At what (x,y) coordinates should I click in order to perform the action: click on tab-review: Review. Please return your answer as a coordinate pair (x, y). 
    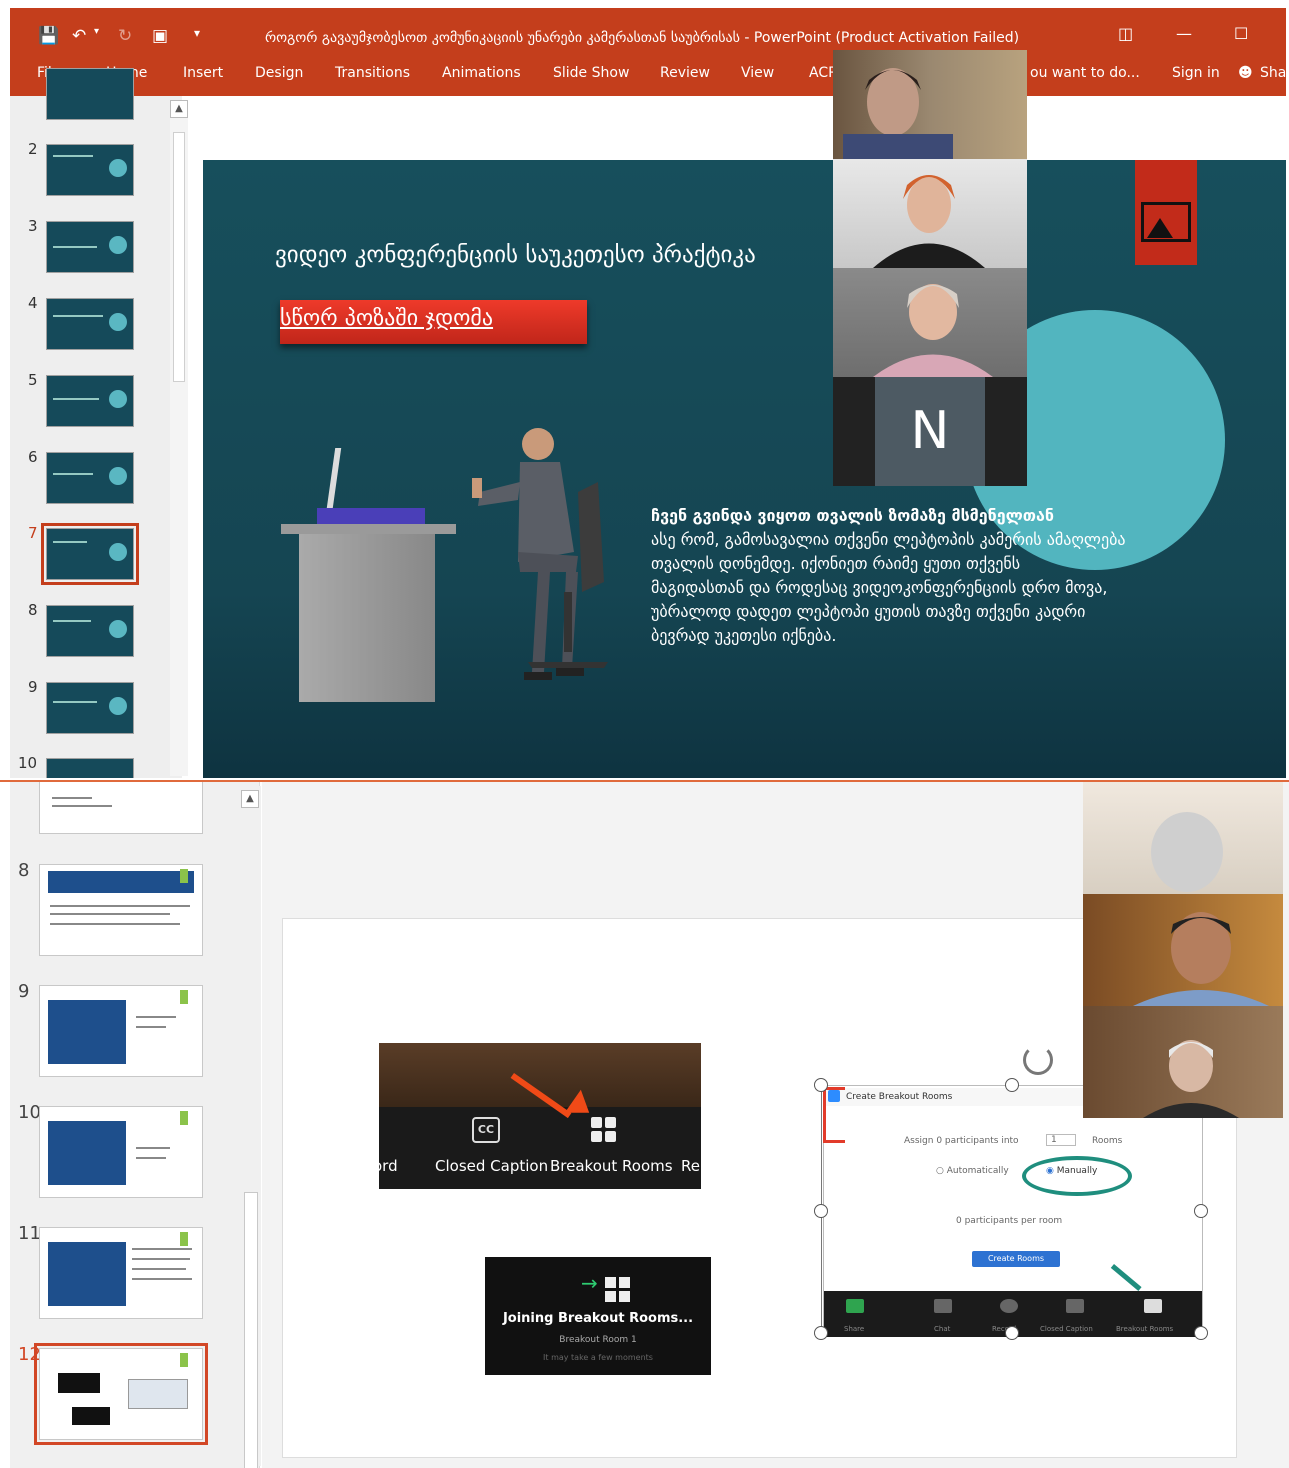
    Looking at the image, I should click on (685, 73).